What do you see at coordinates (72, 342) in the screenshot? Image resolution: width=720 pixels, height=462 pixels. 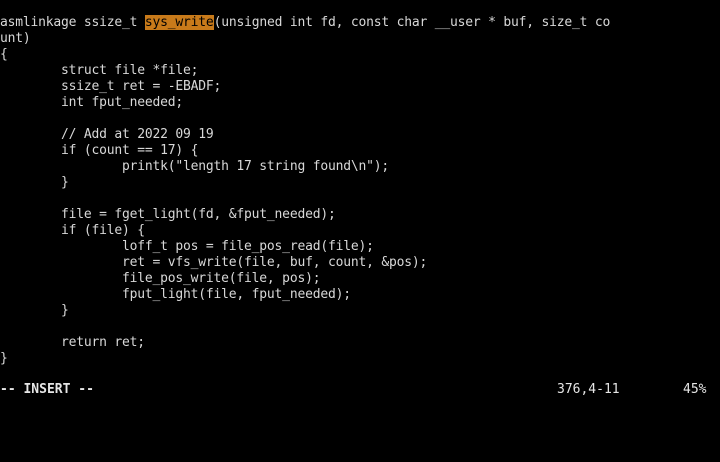 I see `code-line-21: return ret;` at bounding box center [72, 342].